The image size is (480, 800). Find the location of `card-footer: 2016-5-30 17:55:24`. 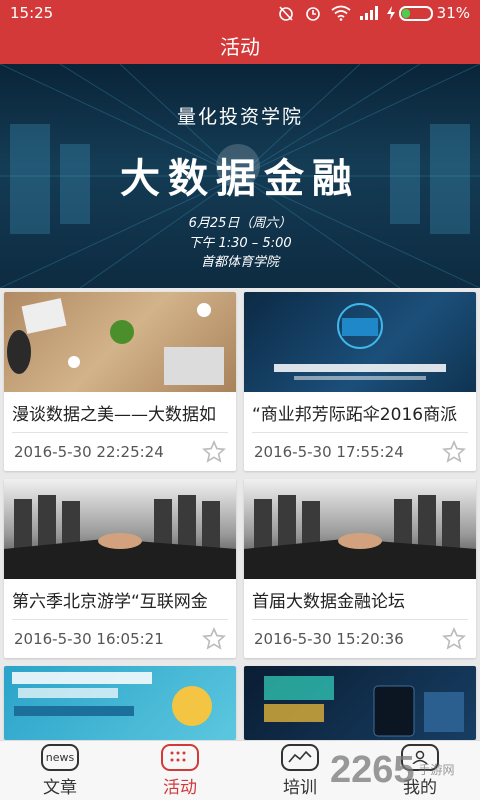

card-footer: 2016-5-30 17:55:24 is located at coordinates (360, 452).